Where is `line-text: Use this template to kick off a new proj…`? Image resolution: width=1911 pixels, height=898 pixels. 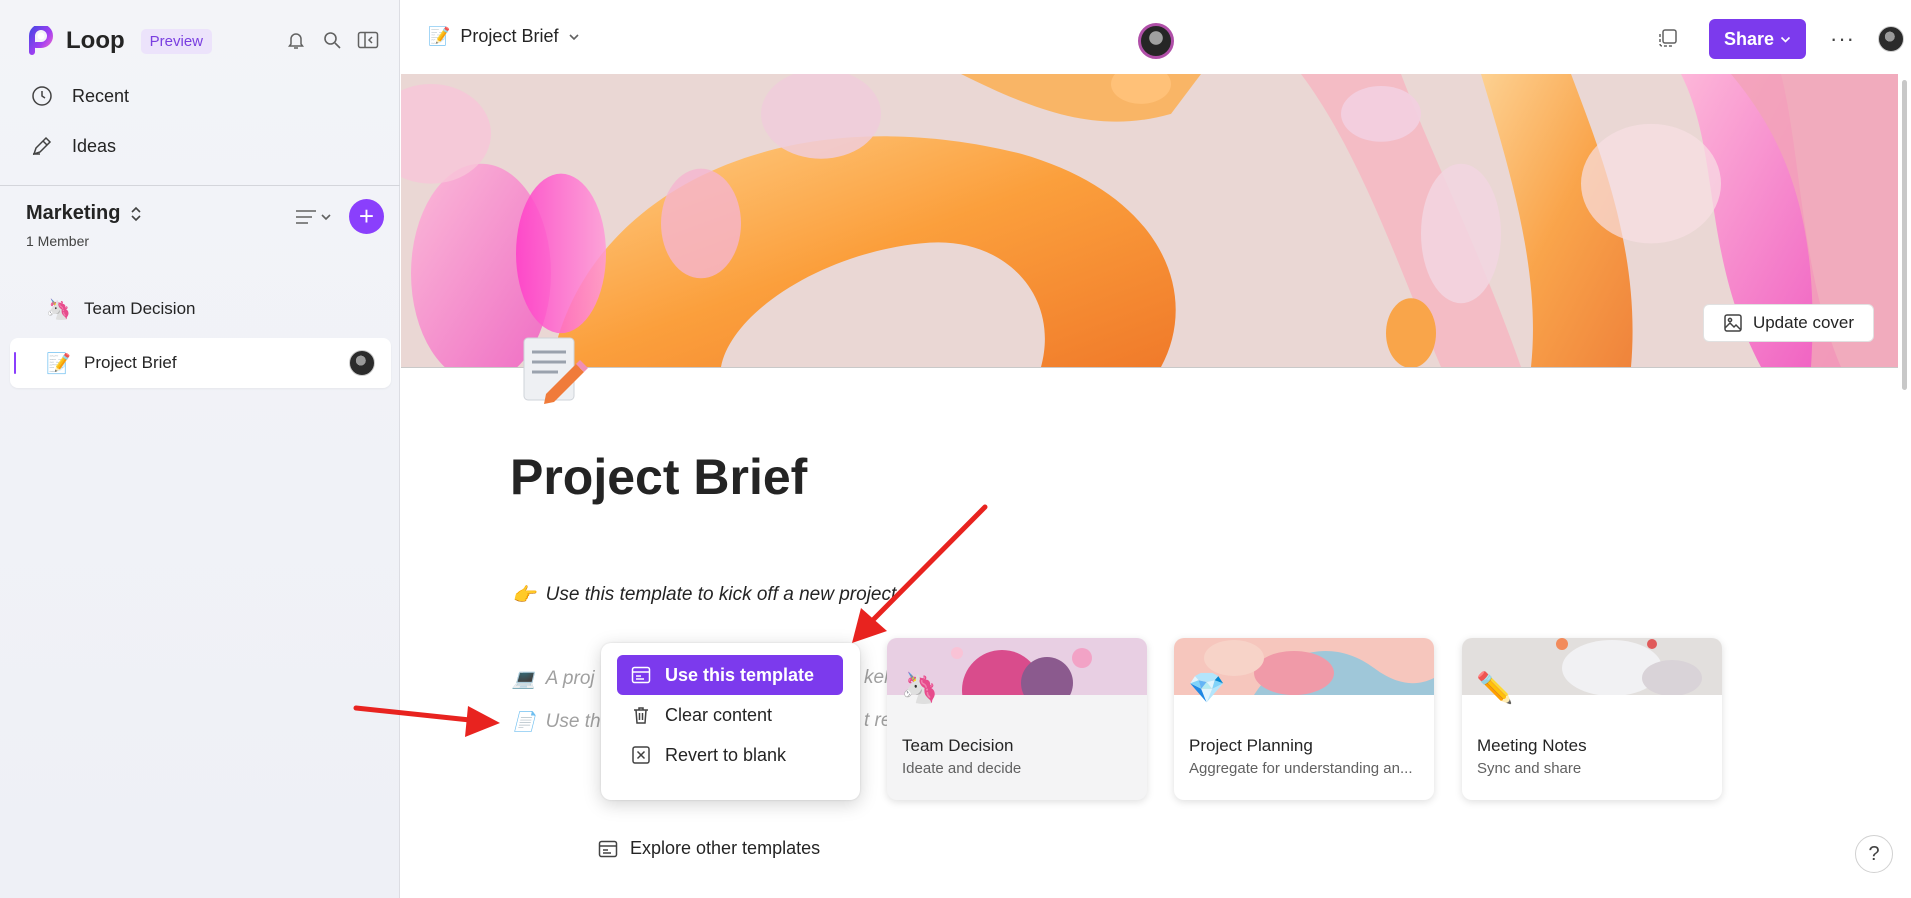
line-text: Use this template to kick off a new proj… is located at coordinates (721, 594).